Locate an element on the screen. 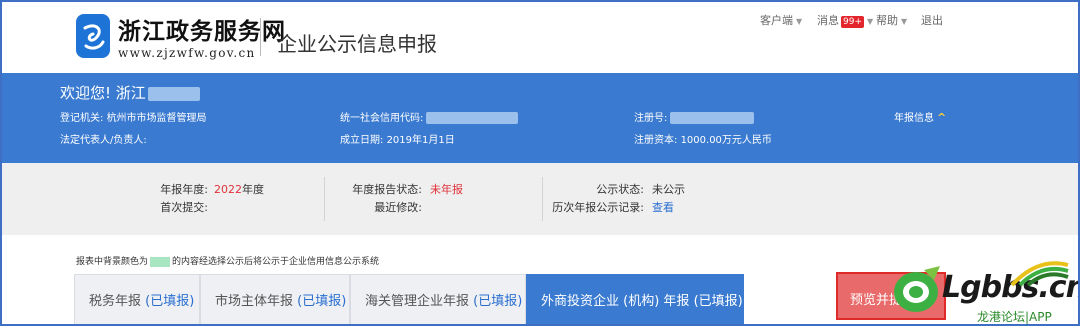  divider is located at coordinates (324, 199).